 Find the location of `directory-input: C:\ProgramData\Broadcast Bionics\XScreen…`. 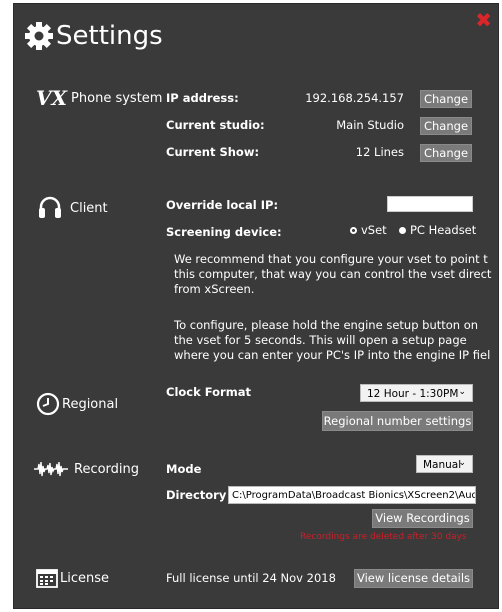

directory-input: C:\ProgramData\Broadcast Bionics\XScreen… is located at coordinates (352, 495).